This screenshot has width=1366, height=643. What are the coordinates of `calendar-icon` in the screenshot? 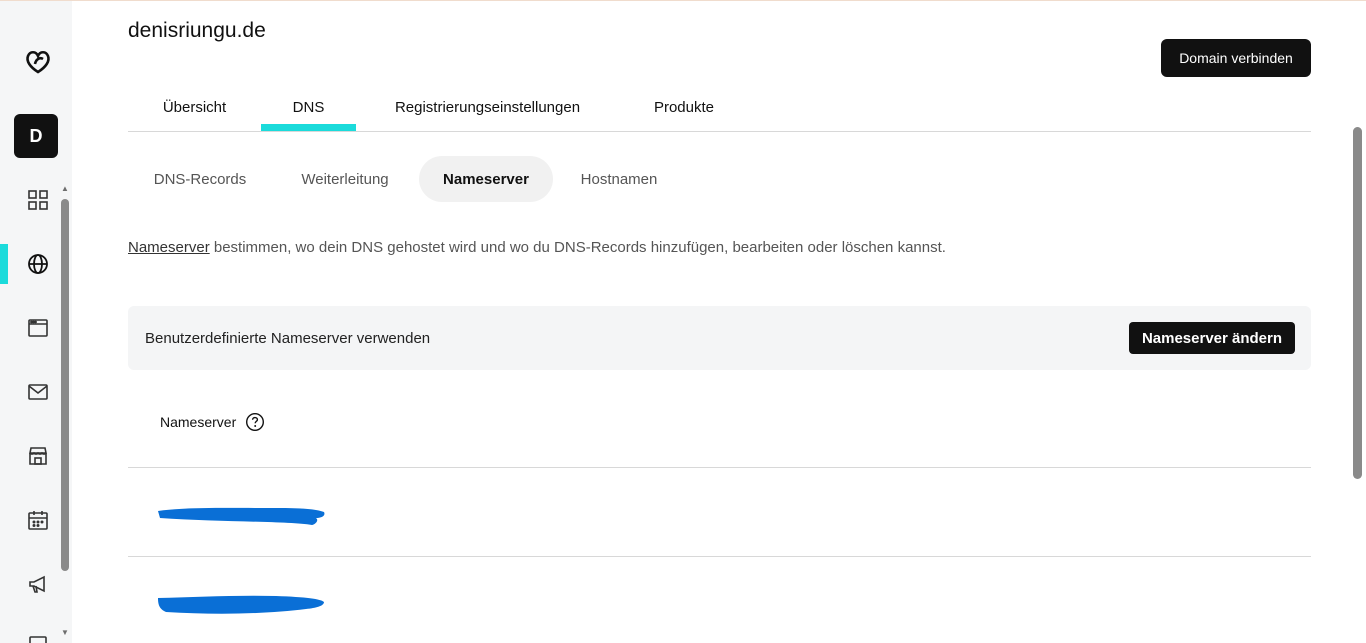 It's located at (38, 520).